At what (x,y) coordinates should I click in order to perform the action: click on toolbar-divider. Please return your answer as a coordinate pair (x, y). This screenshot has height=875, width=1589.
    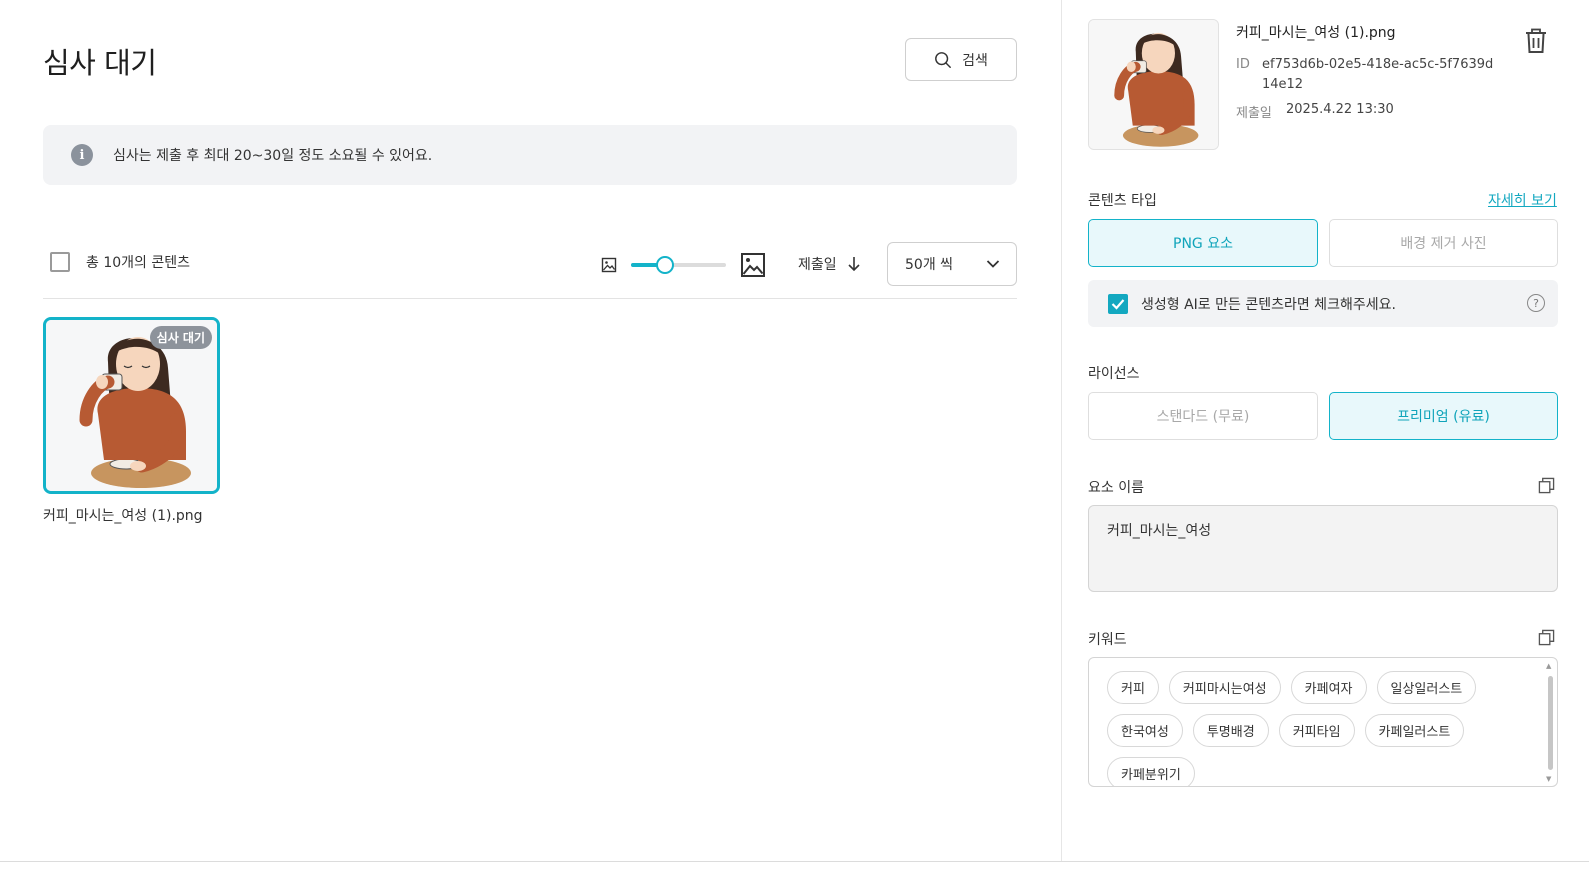
    Looking at the image, I should click on (530, 298).